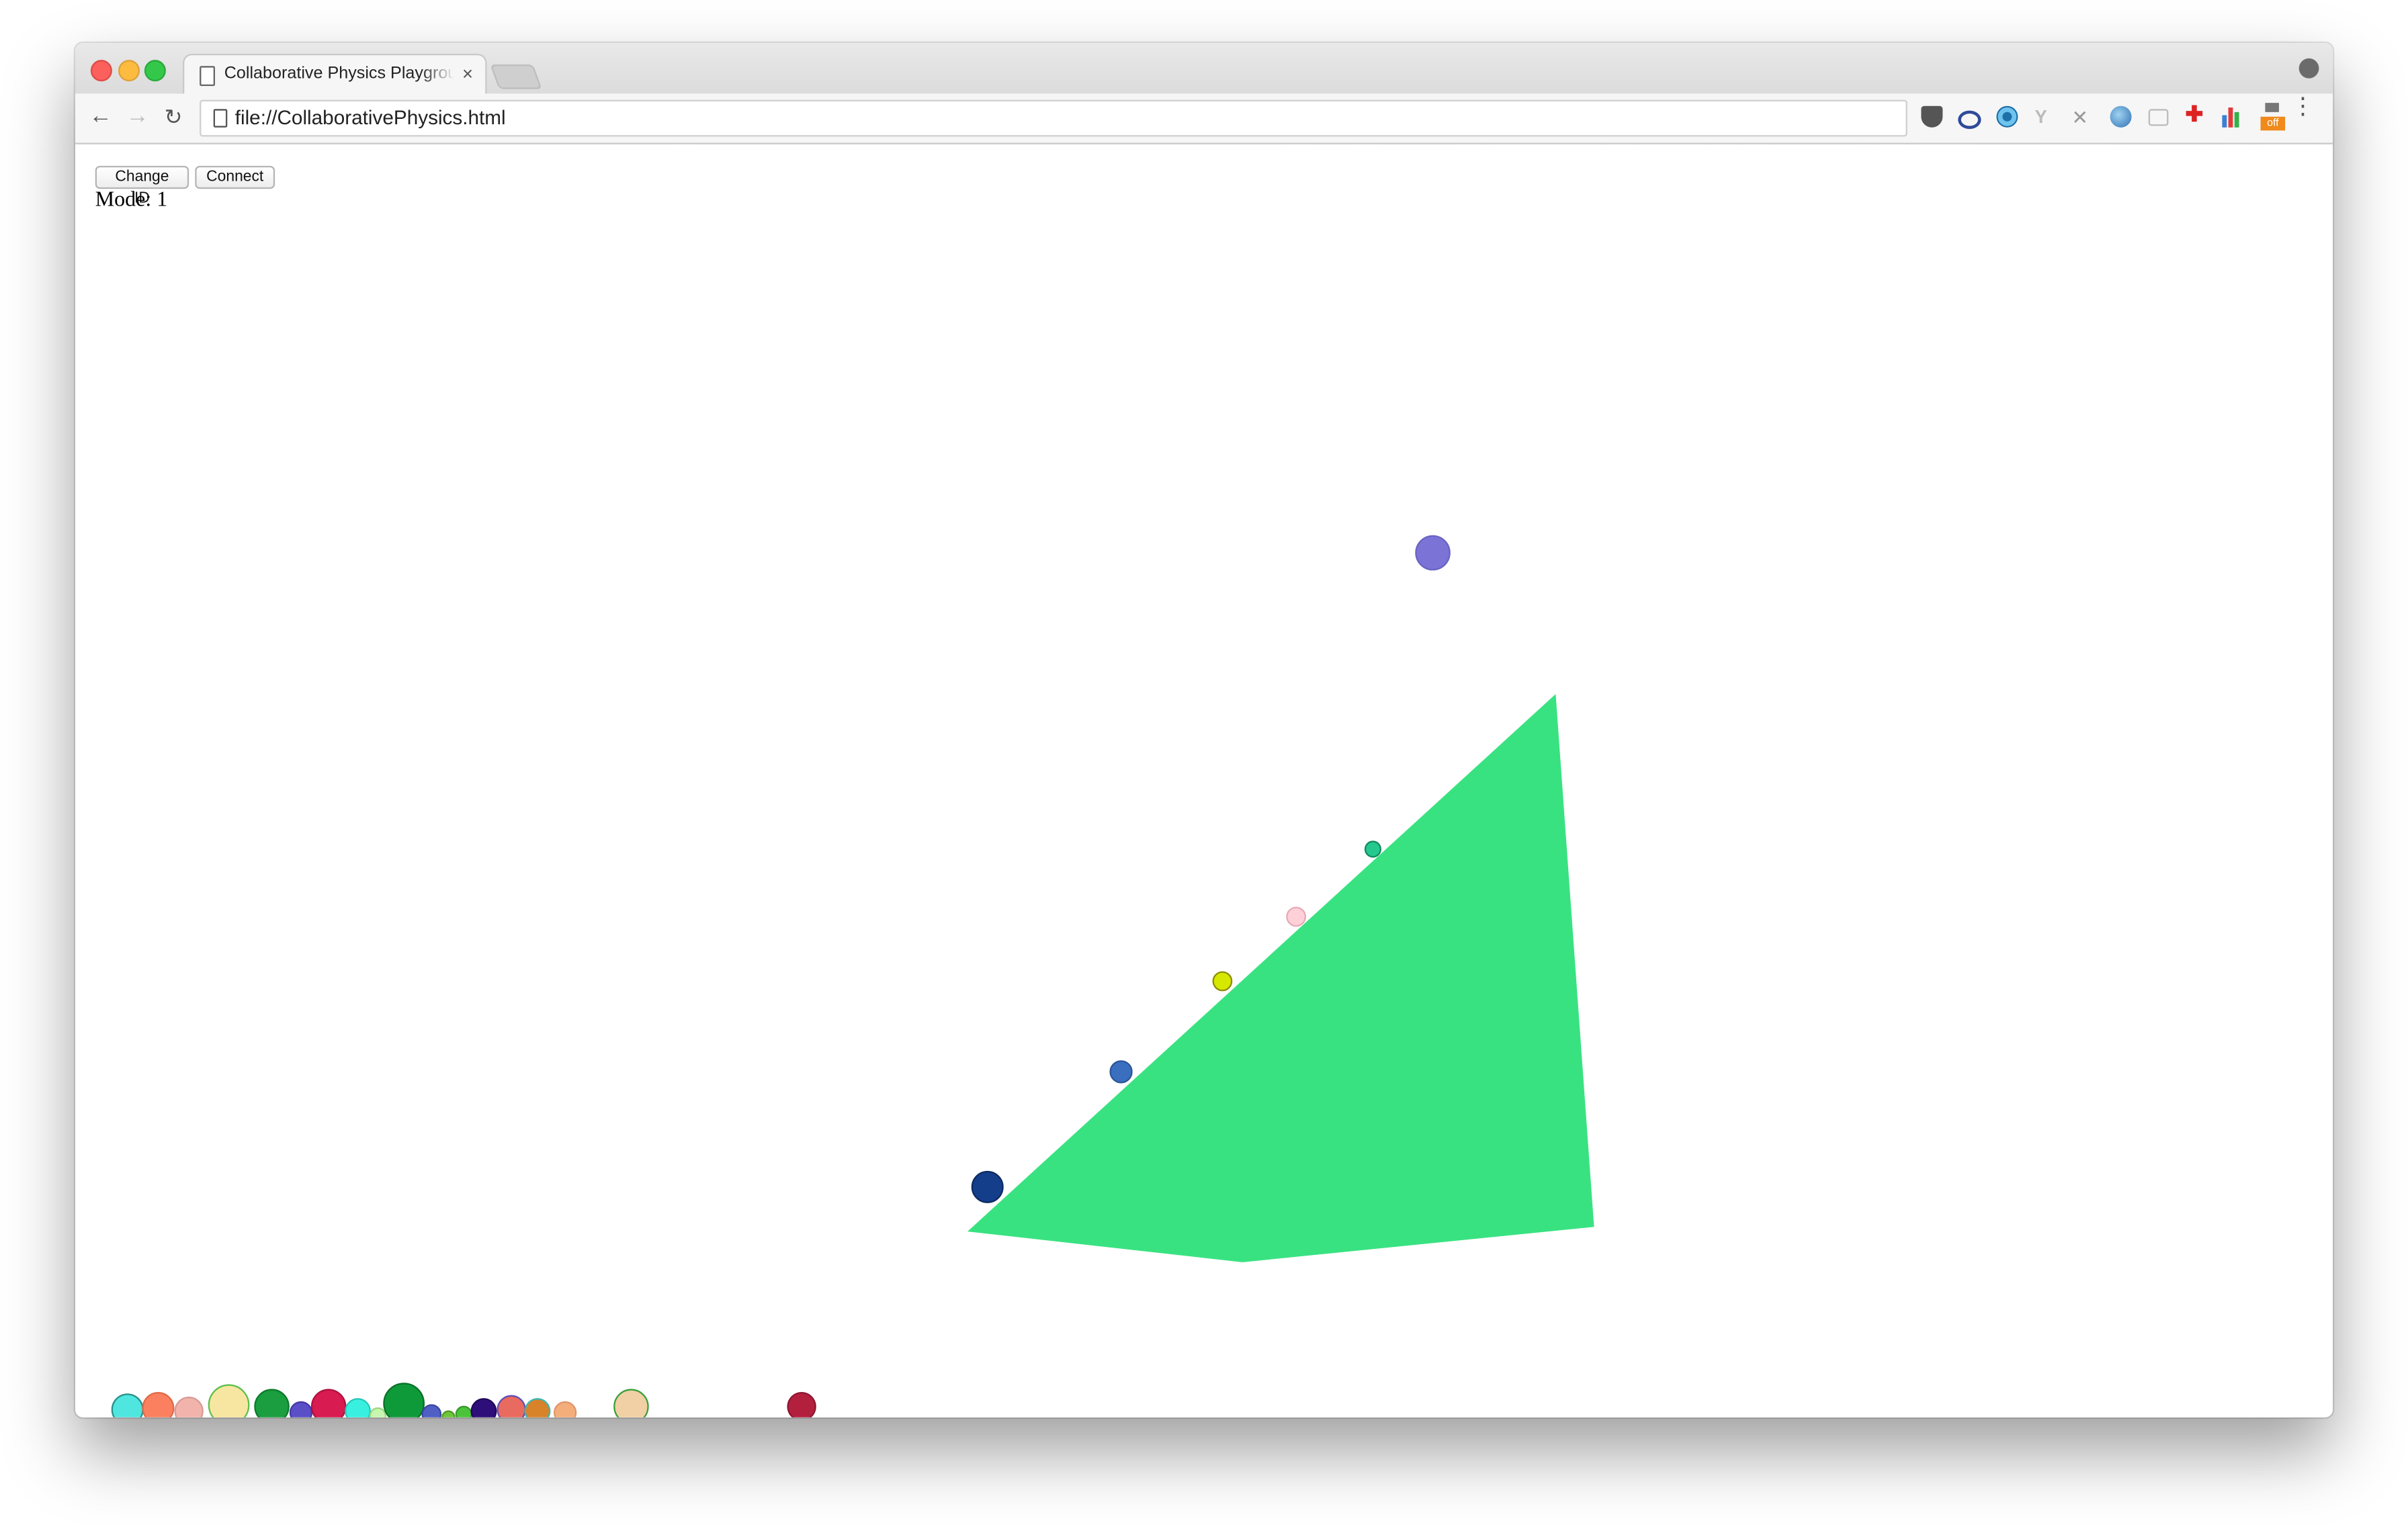 The height and width of the screenshot is (1525, 2408). Describe the element at coordinates (631, 1403) in the screenshot. I see `ball-tan` at that location.